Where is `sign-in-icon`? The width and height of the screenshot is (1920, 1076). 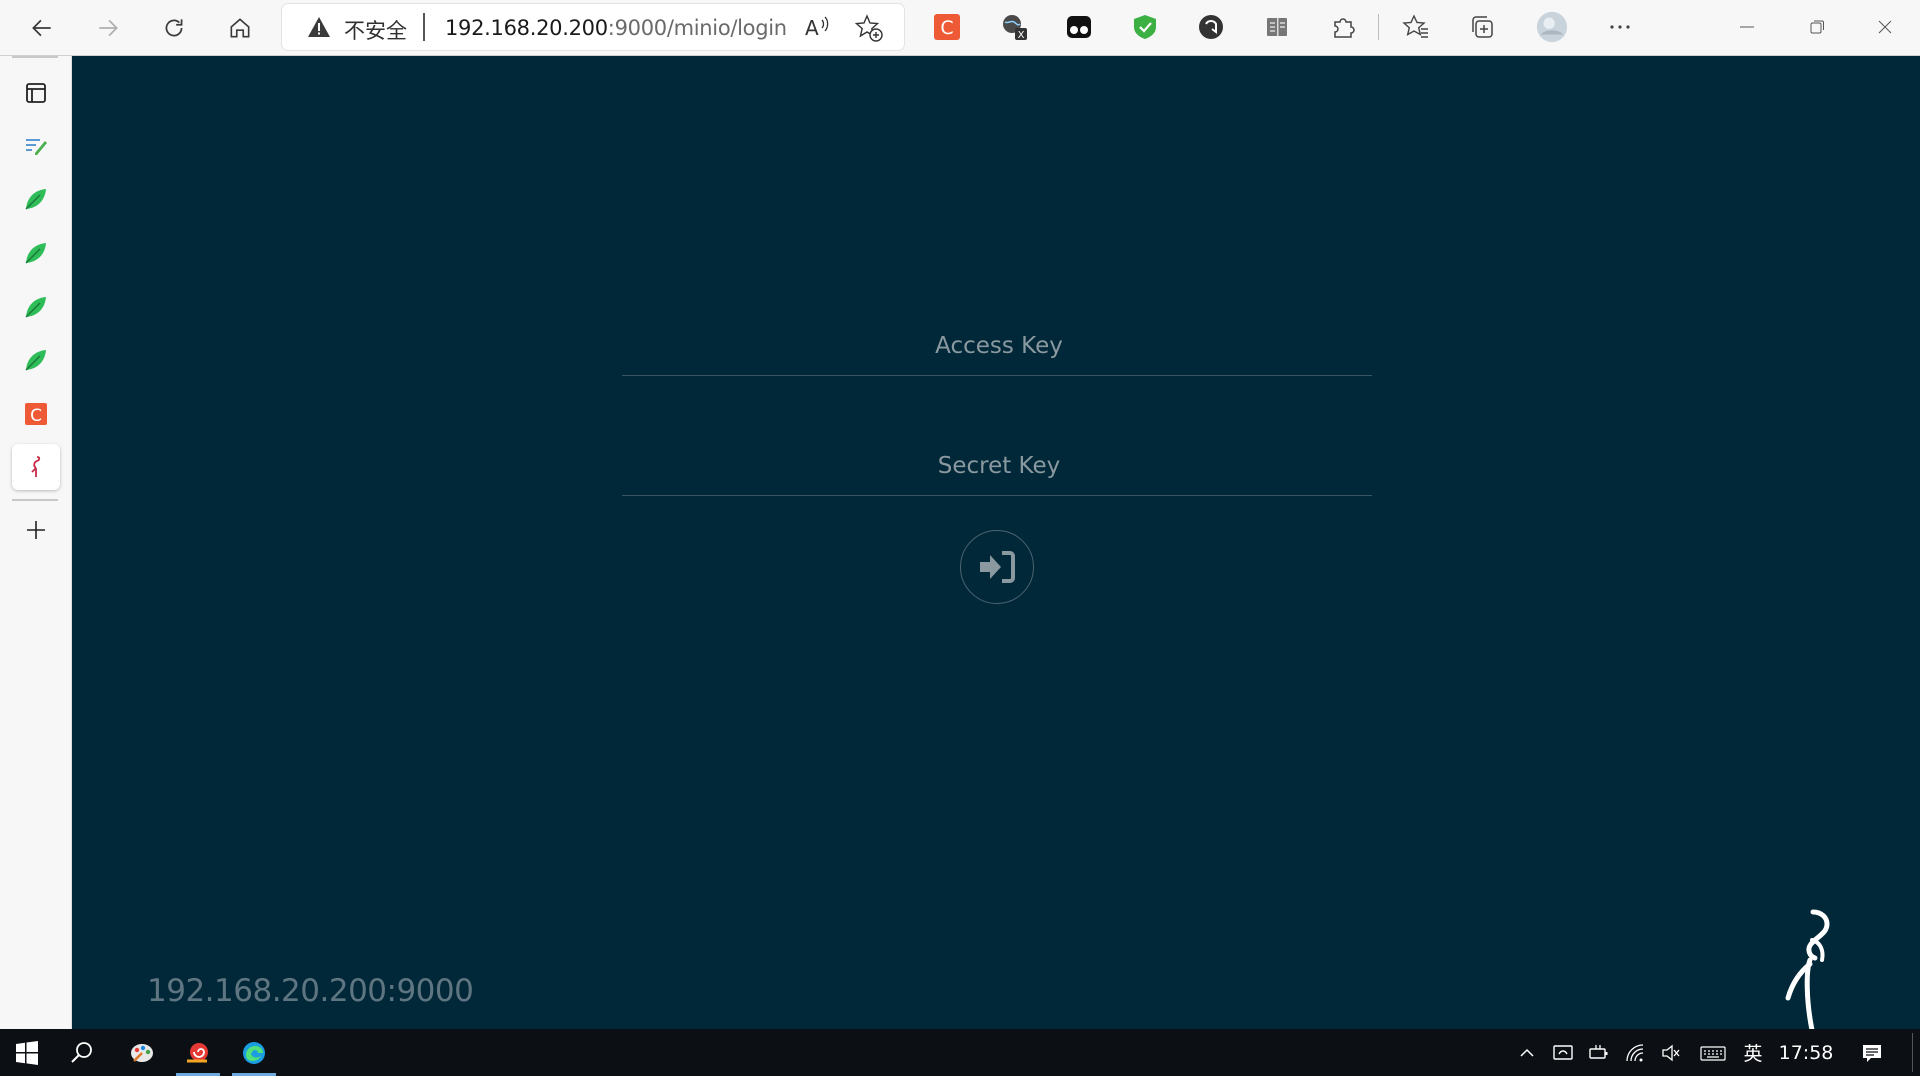
sign-in-icon is located at coordinates (997, 567).